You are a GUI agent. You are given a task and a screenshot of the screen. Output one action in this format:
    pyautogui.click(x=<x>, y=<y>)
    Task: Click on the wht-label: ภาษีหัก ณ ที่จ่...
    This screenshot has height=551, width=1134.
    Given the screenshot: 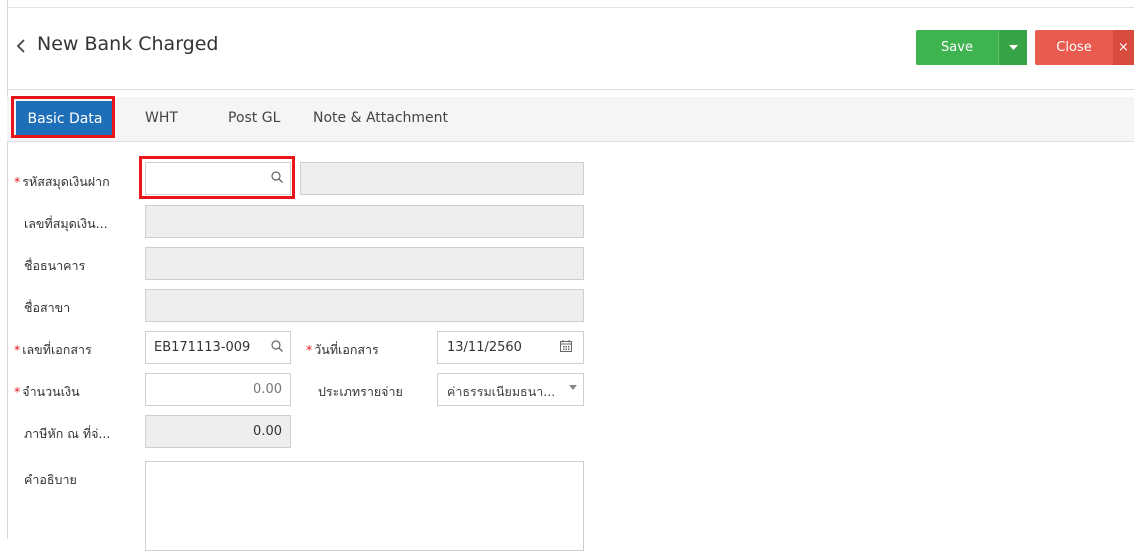 What is the action you would take?
    pyautogui.click(x=67, y=433)
    